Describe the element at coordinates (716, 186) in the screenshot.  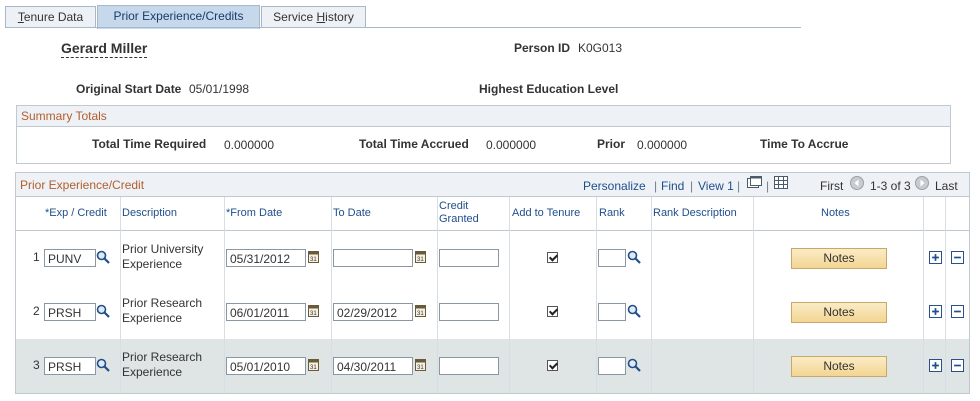
I see `view-link: View 1` at that location.